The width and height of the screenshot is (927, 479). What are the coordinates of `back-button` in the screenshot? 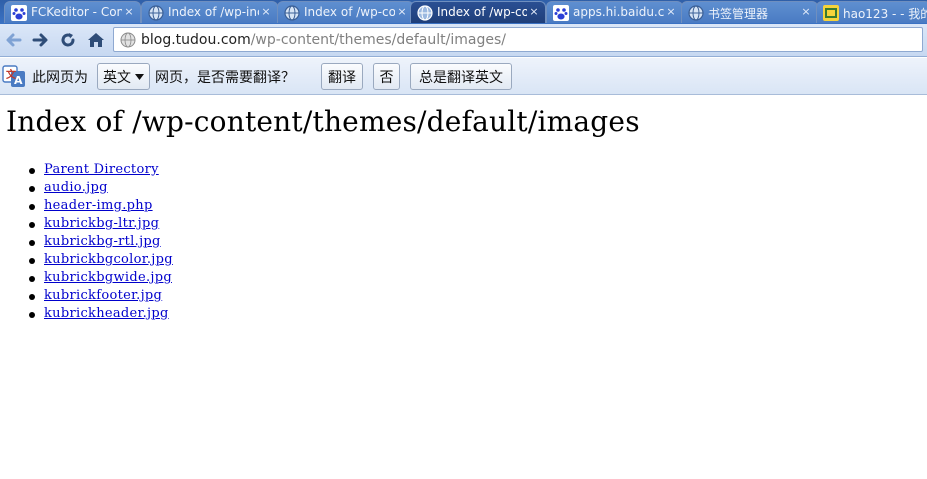 It's located at (14, 40).